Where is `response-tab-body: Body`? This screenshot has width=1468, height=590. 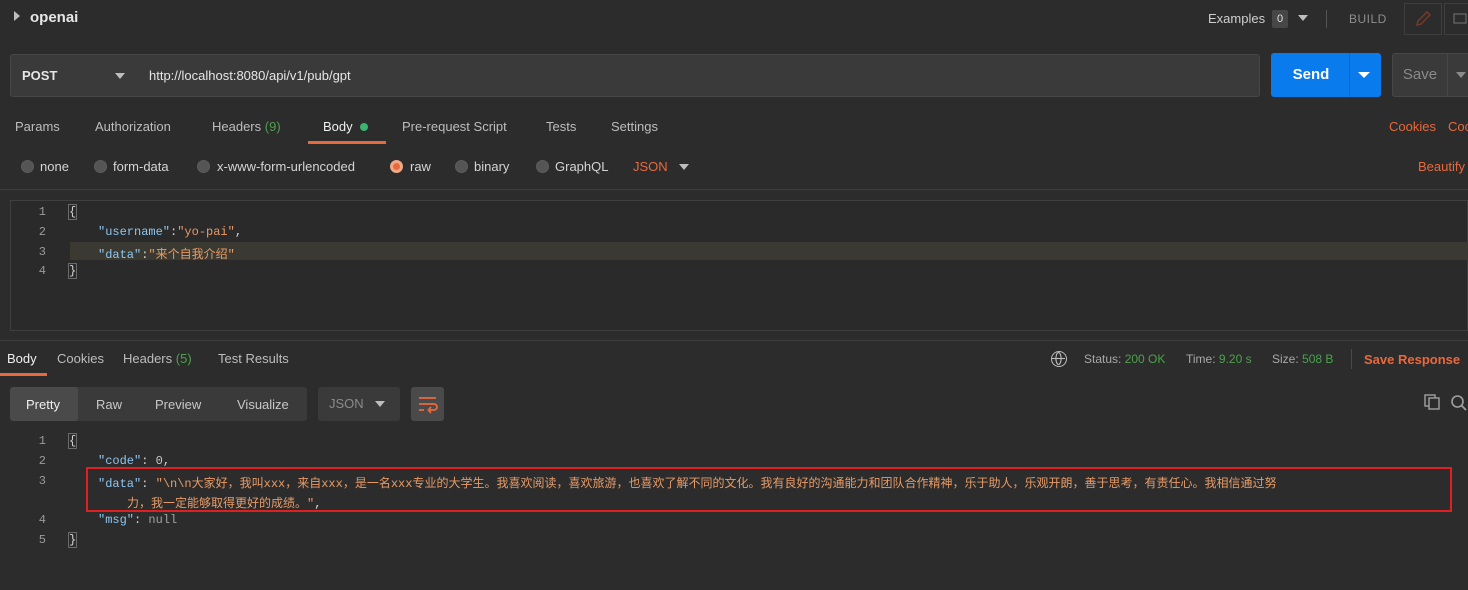 response-tab-body: Body is located at coordinates (22, 358).